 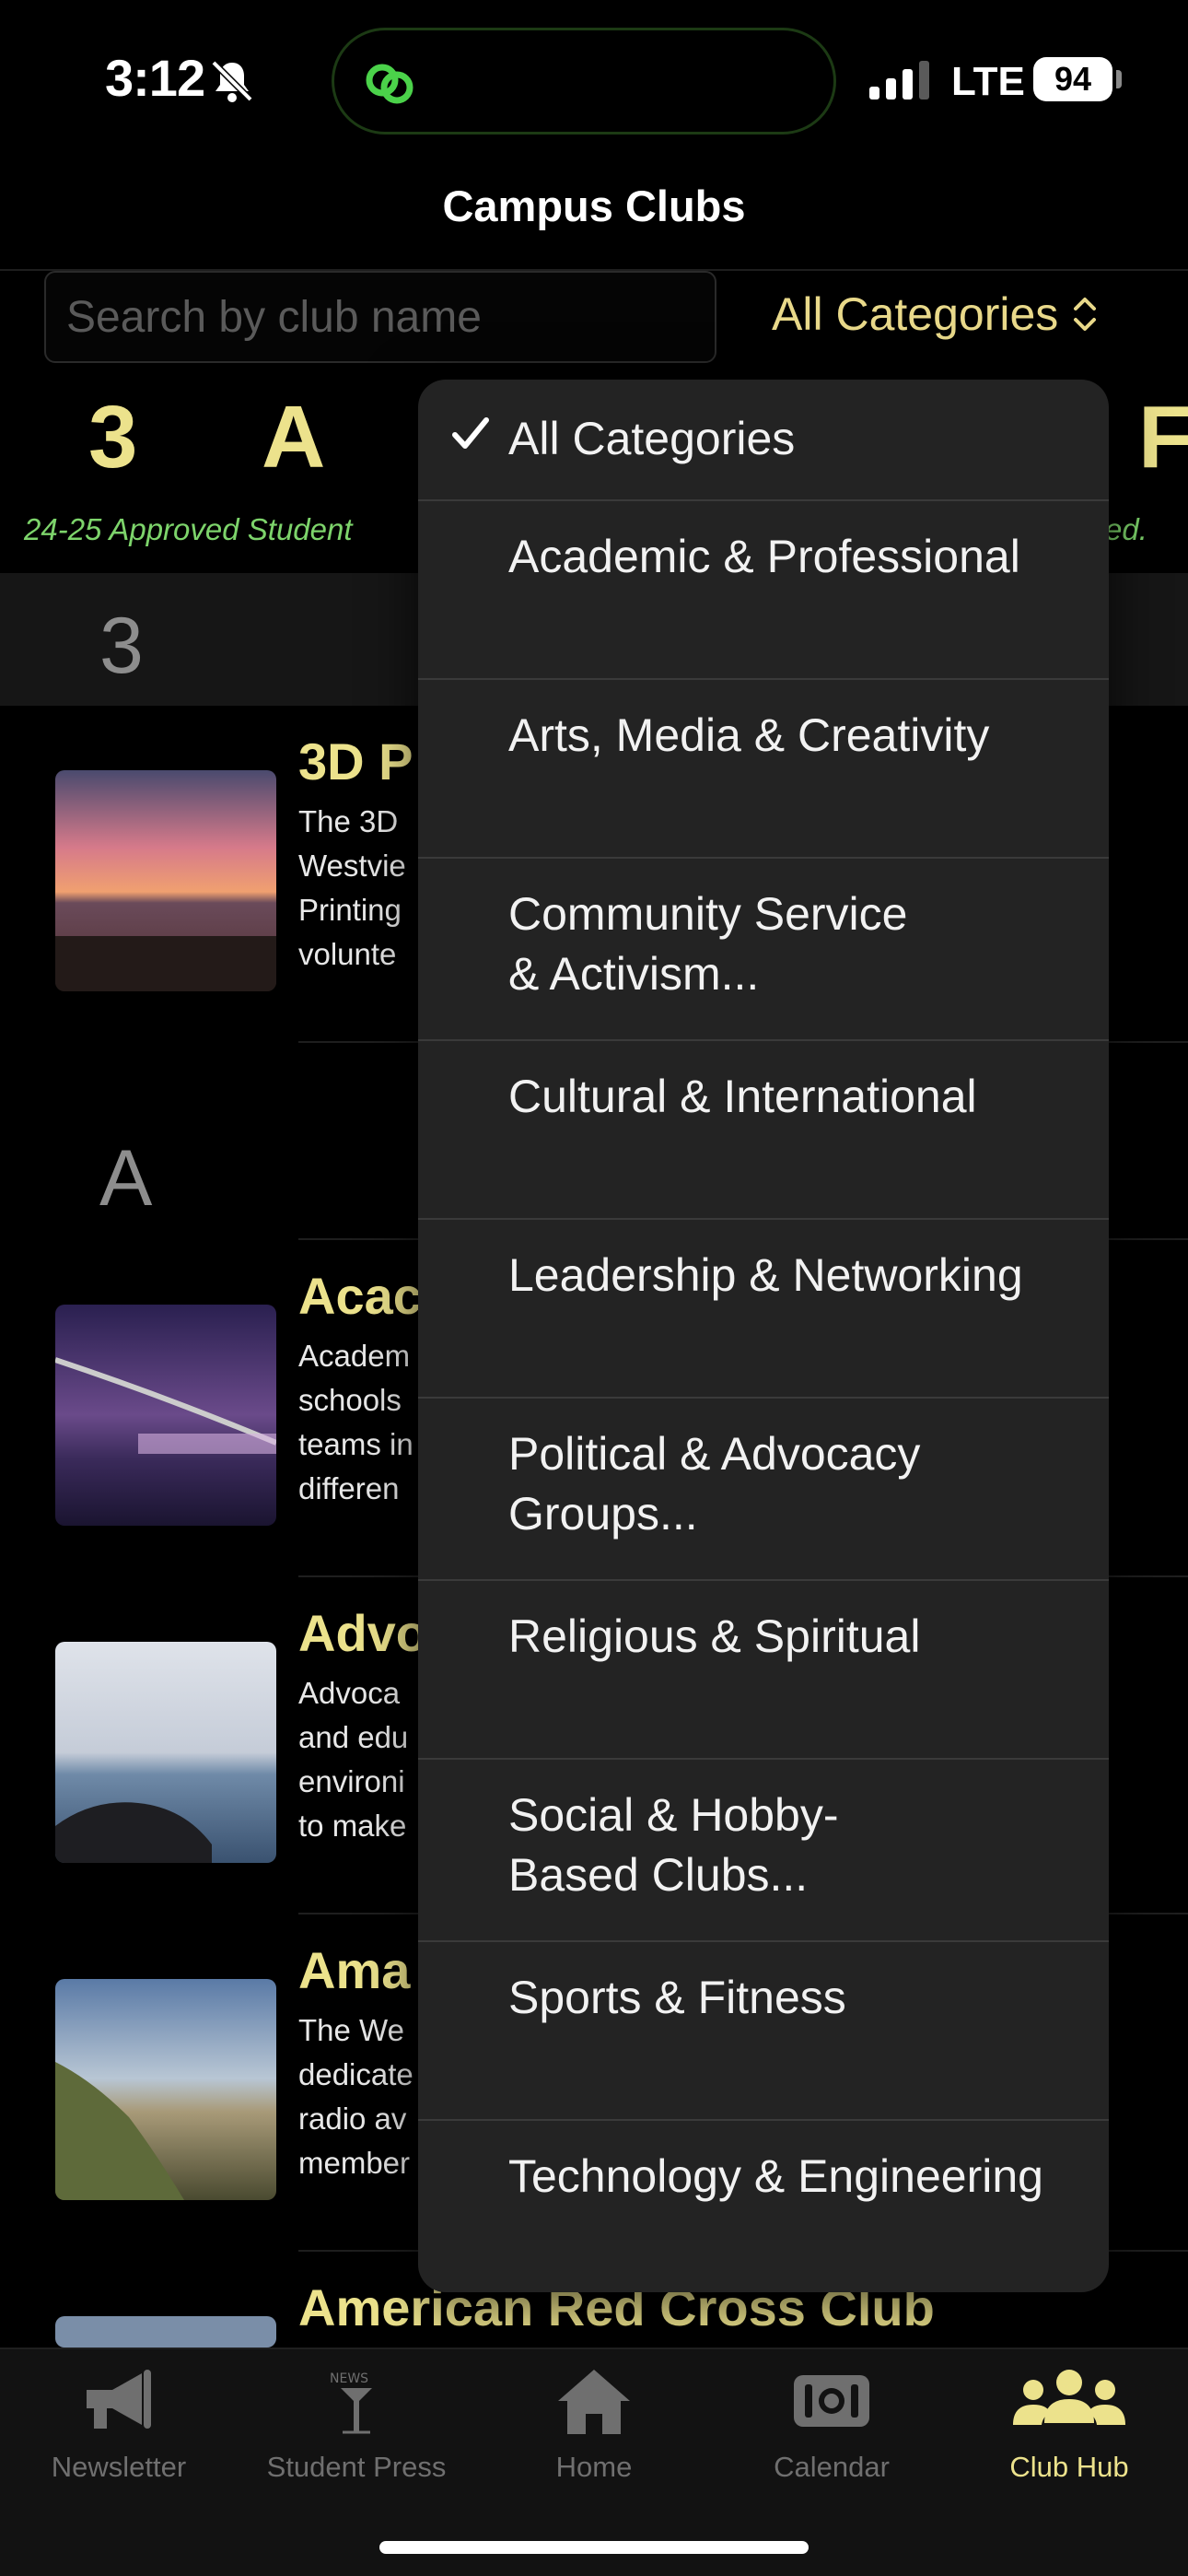 What do you see at coordinates (763, 1130) in the screenshot?
I see `menu-item-cultural: Cultural & International` at bounding box center [763, 1130].